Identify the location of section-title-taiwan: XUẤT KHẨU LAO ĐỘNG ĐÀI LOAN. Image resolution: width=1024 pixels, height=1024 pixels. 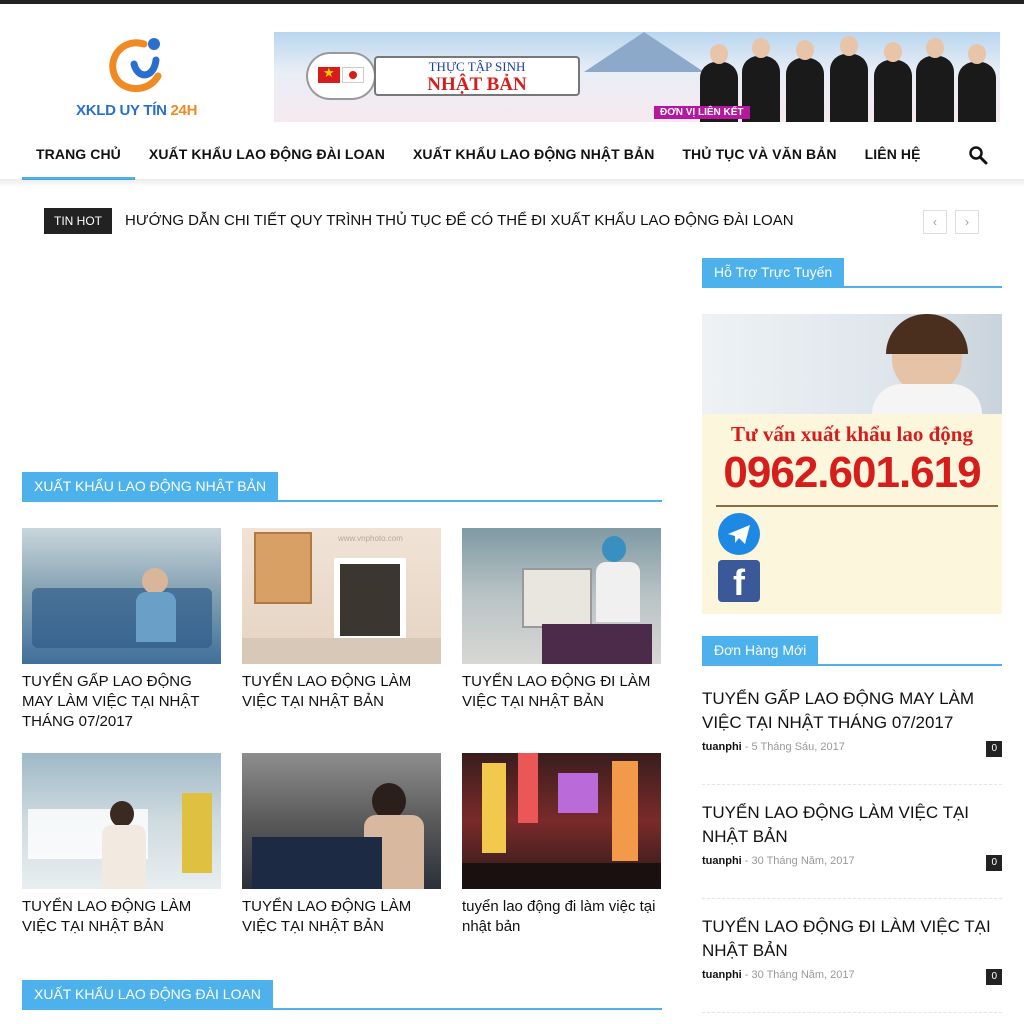
(147, 994).